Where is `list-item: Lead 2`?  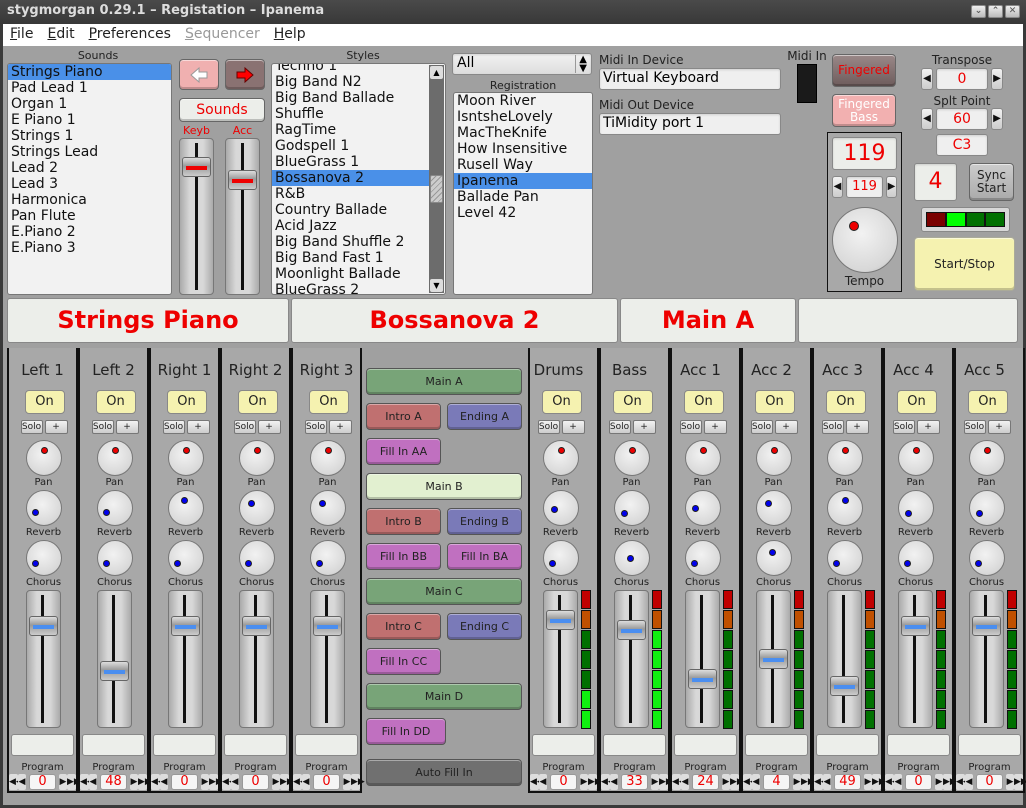
list-item: Lead 2 is located at coordinates (89, 168).